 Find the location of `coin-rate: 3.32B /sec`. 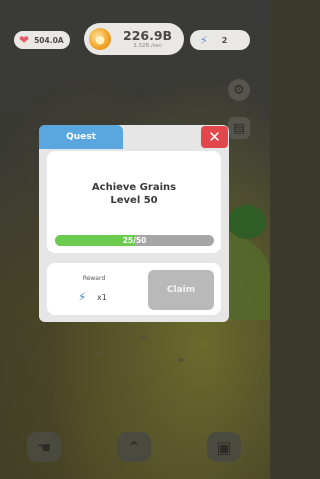

coin-rate: 3.32B /sec is located at coordinates (147, 46).